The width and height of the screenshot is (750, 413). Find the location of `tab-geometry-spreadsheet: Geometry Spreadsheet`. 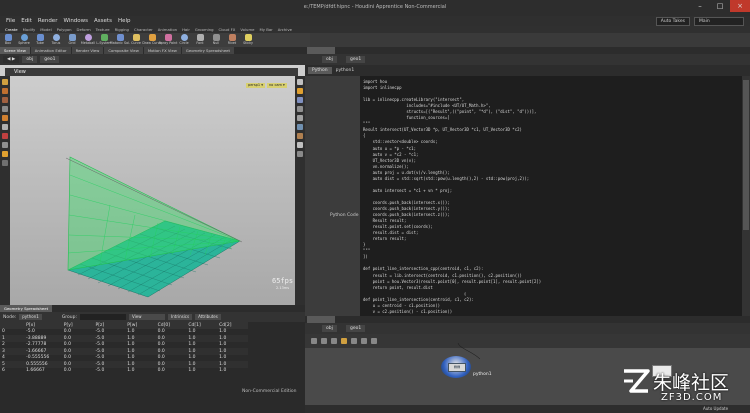

tab-geometry-spreadsheet: Geometry Spreadsheet is located at coordinates (207, 50).